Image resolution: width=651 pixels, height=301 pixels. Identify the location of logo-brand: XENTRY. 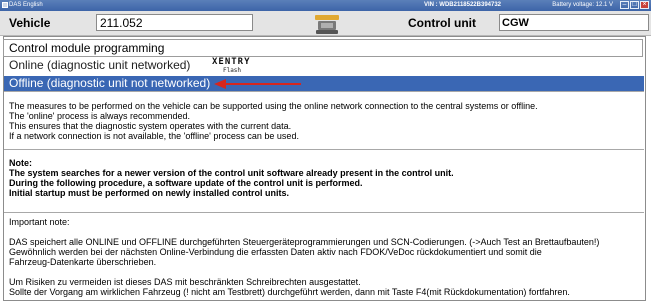
(231, 62).